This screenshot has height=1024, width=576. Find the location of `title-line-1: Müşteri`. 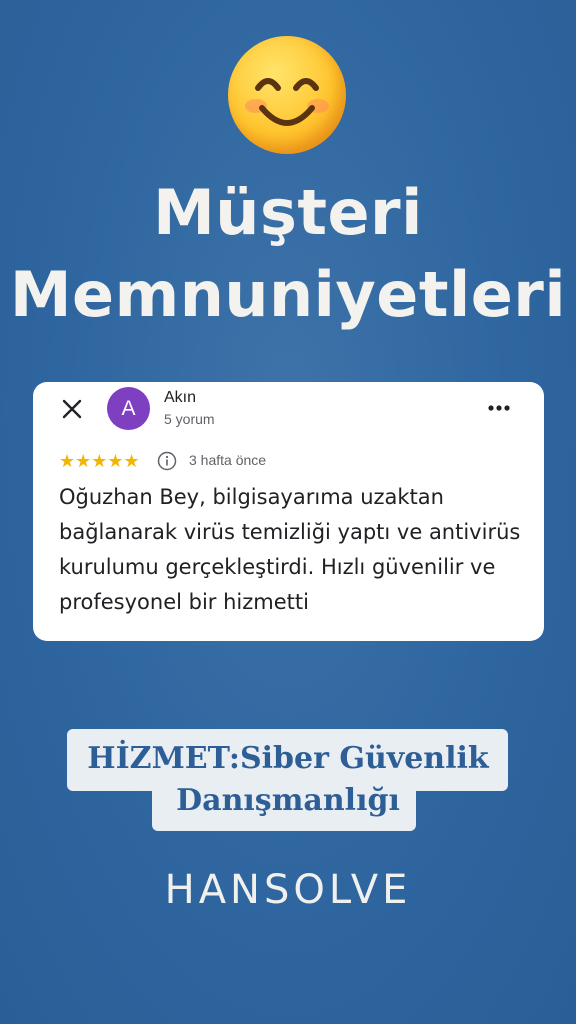

title-line-1: Müşteri is located at coordinates (288, 212).